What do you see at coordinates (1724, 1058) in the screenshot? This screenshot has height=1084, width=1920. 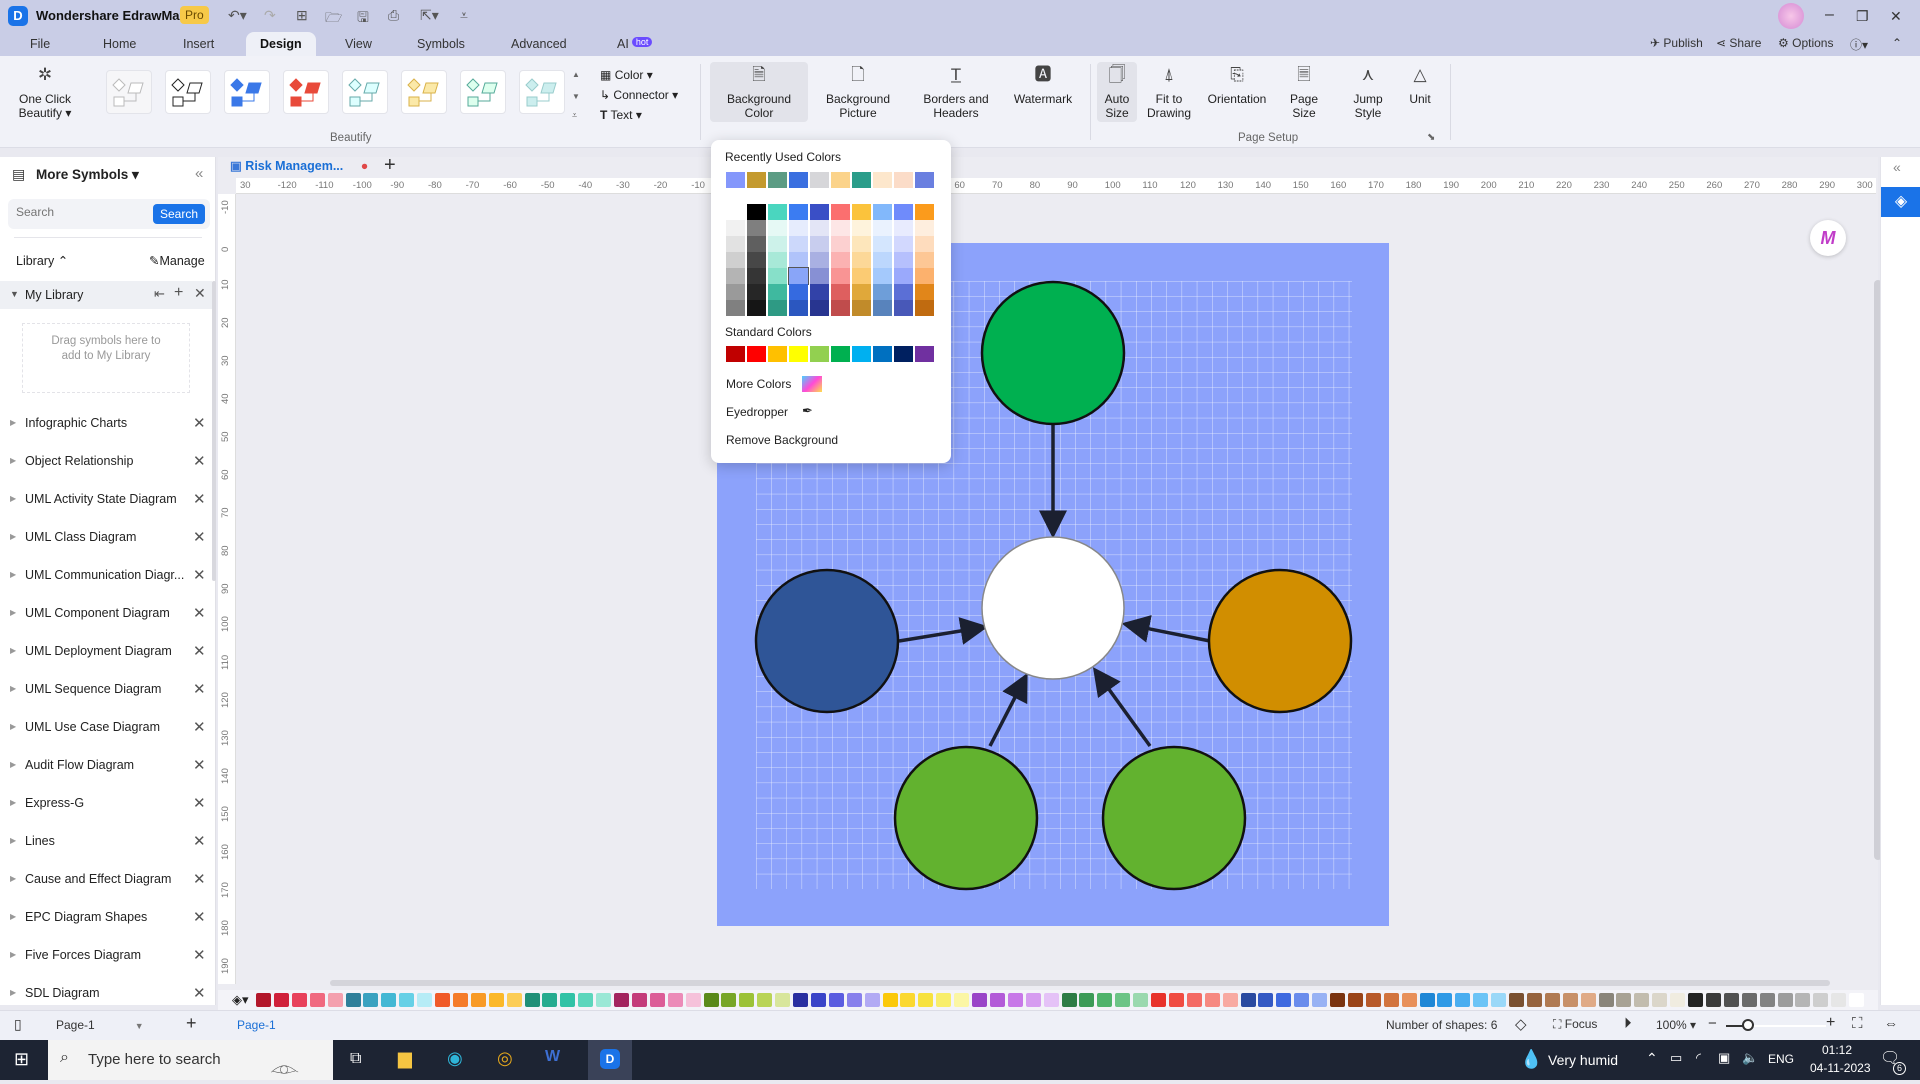 I see `display-icon: ▣` at bounding box center [1724, 1058].